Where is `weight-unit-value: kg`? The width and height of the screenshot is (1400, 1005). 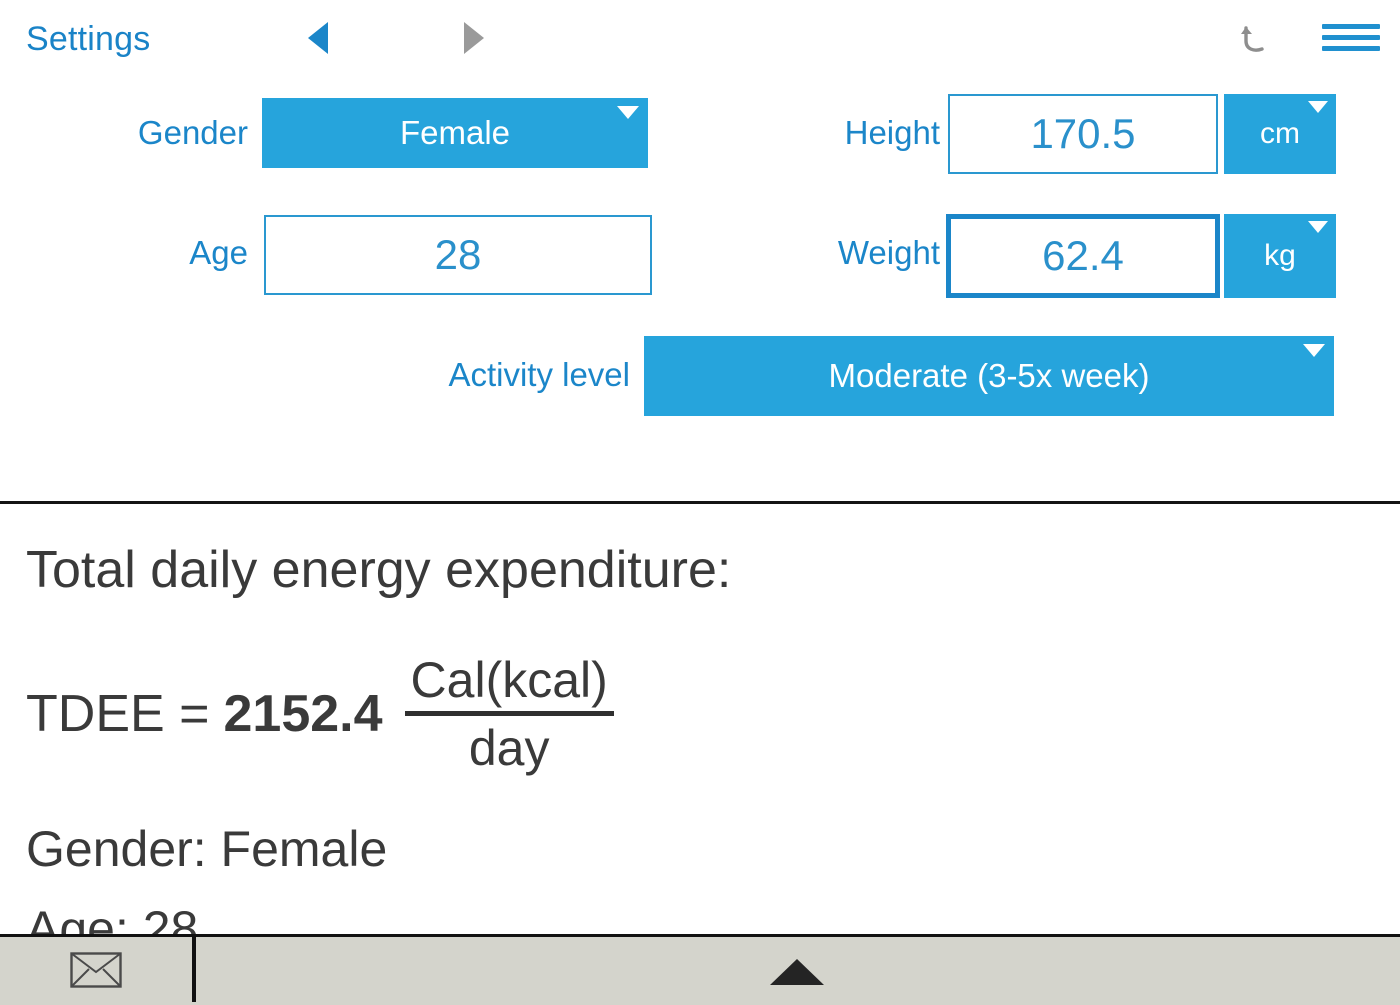
weight-unit-value: kg is located at coordinates (1280, 255).